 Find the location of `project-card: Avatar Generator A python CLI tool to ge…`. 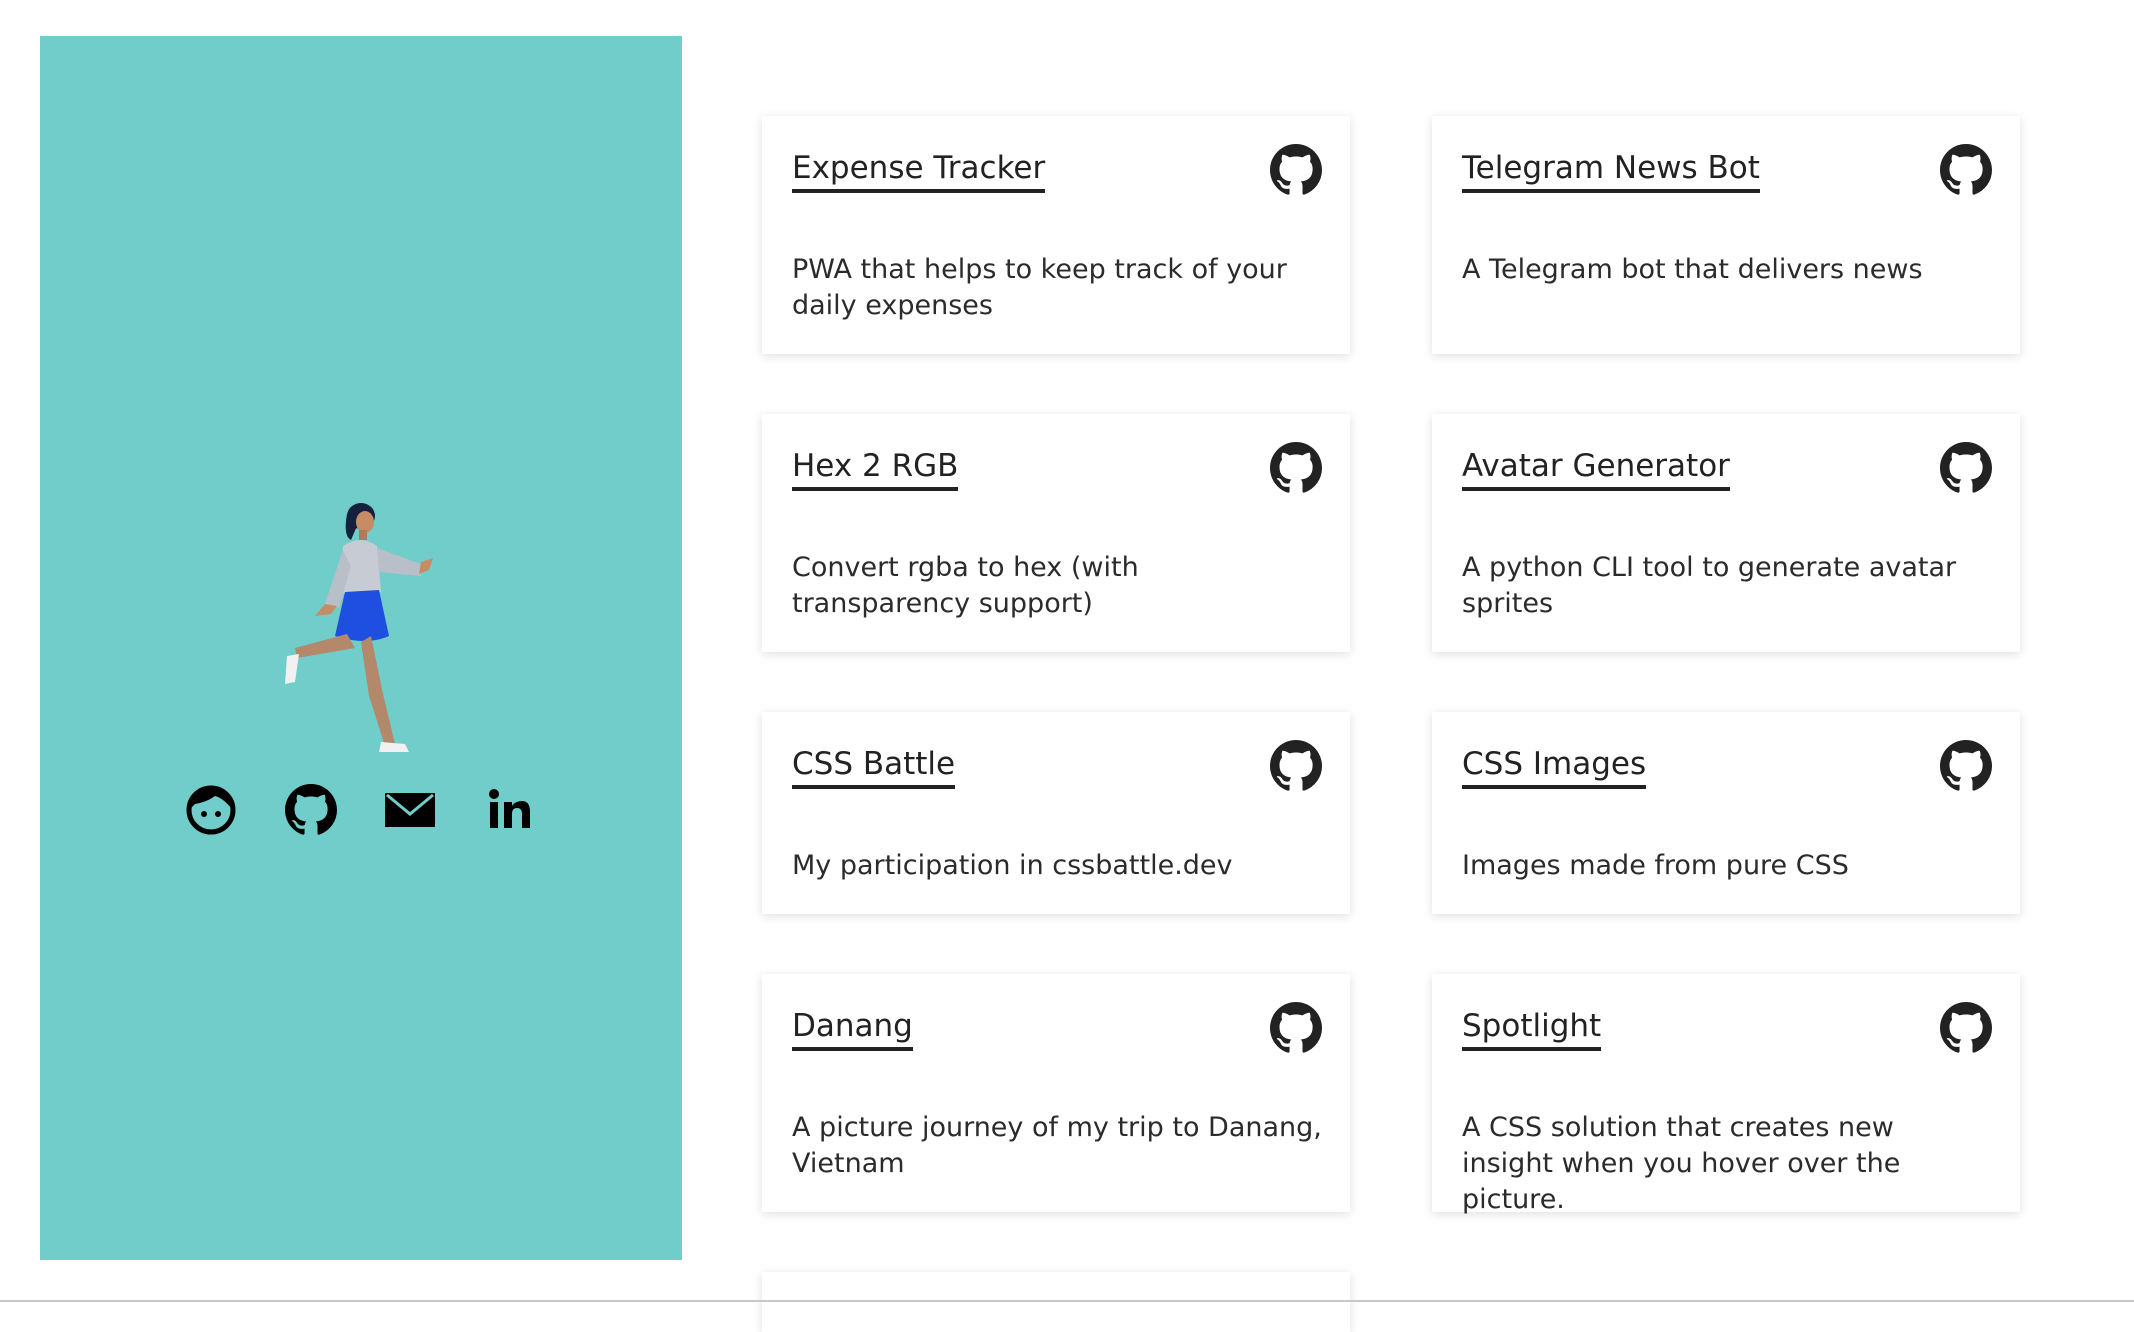

project-card: Avatar Generator A python CLI tool to ge… is located at coordinates (1726, 533).